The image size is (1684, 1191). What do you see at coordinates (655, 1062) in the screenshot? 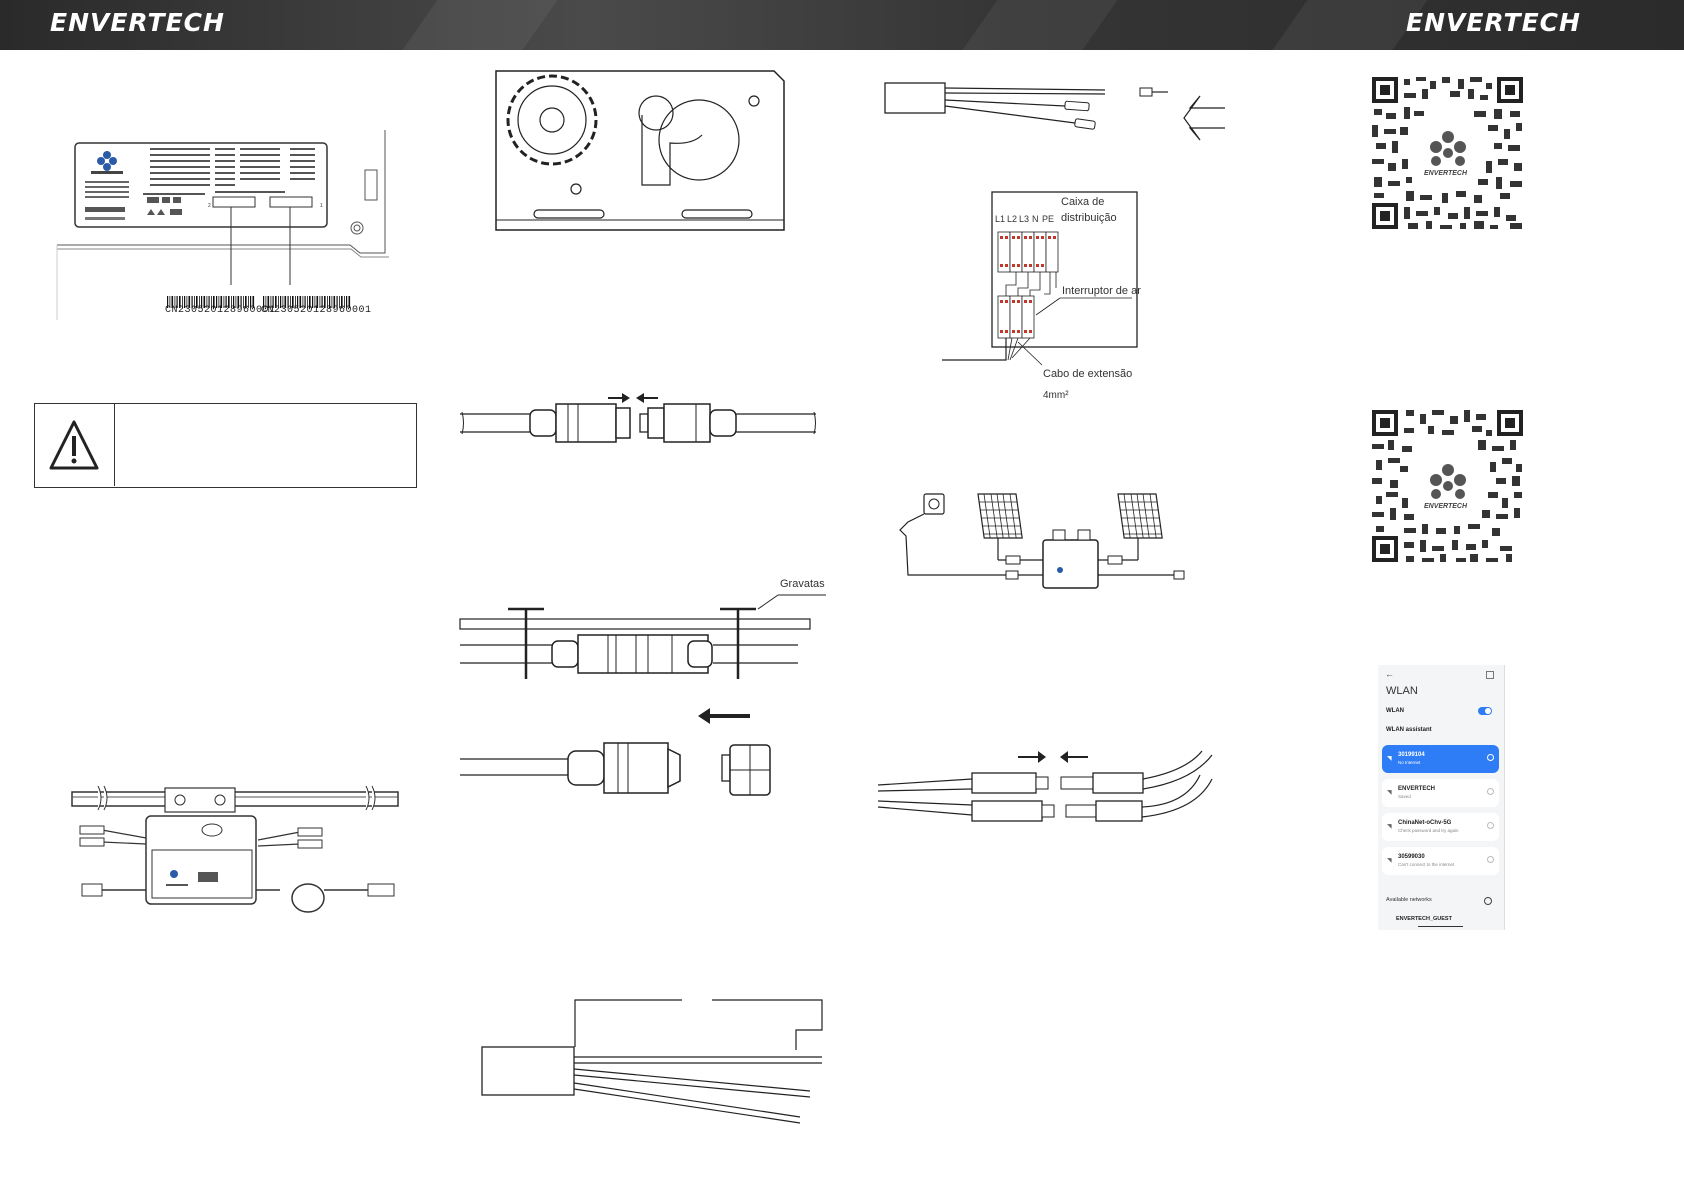
I see `ac-cable-figure` at bounding box center [655, 1062].